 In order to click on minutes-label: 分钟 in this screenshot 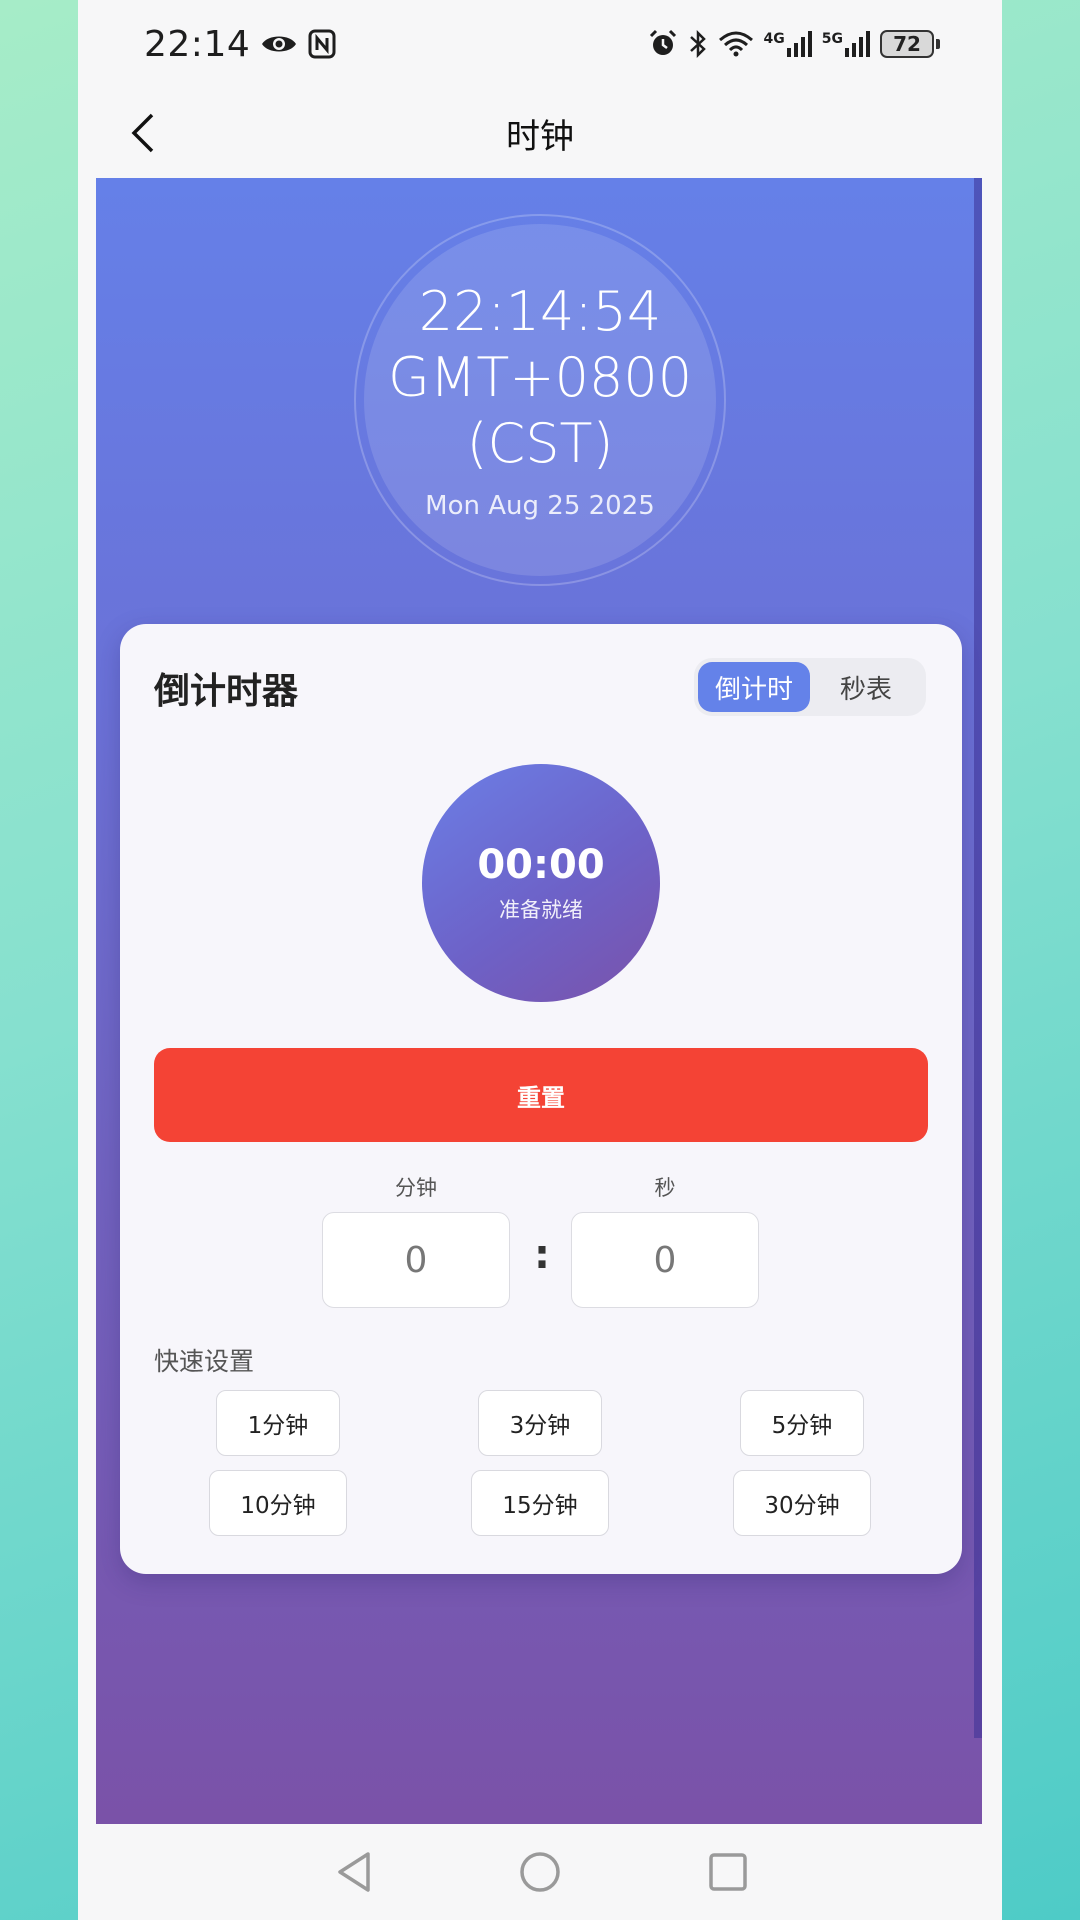, I will do `click(416, 1188)`.